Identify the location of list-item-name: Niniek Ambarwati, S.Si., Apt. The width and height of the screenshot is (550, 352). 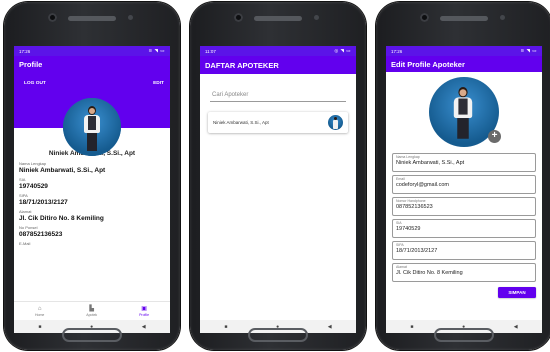
(241, 122).